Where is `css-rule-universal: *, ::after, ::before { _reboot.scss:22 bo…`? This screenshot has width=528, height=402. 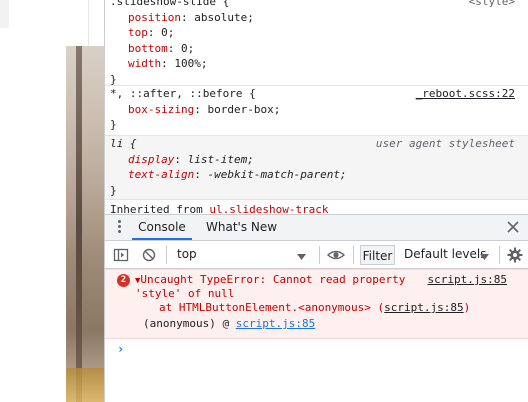 css-rule-universal: *, ::after, ::before { _reboot.scss:22 bo… is located at coordinates (316, 111).